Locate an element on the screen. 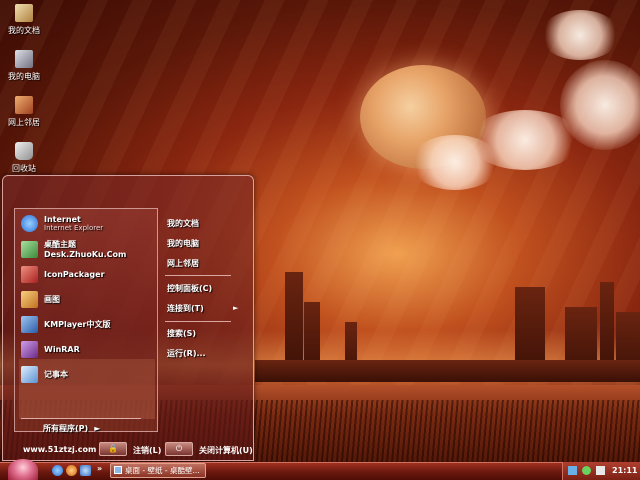 This screenshot has height=480, width=640. paint-icon is located at coordinates (29, 299).